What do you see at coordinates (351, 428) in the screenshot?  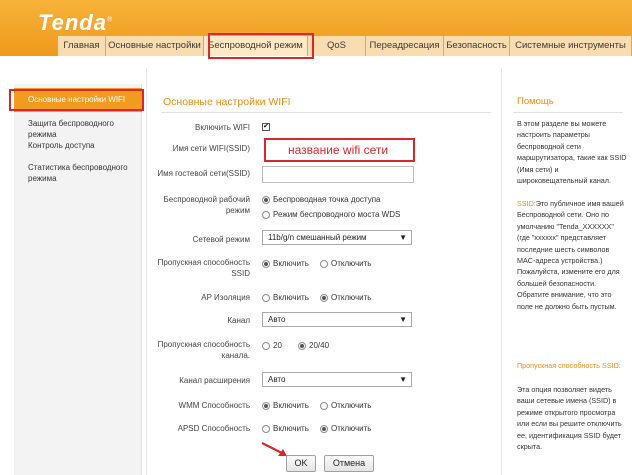 I see `apsd-off-label: Отключить` at bounding box center [351, 428].